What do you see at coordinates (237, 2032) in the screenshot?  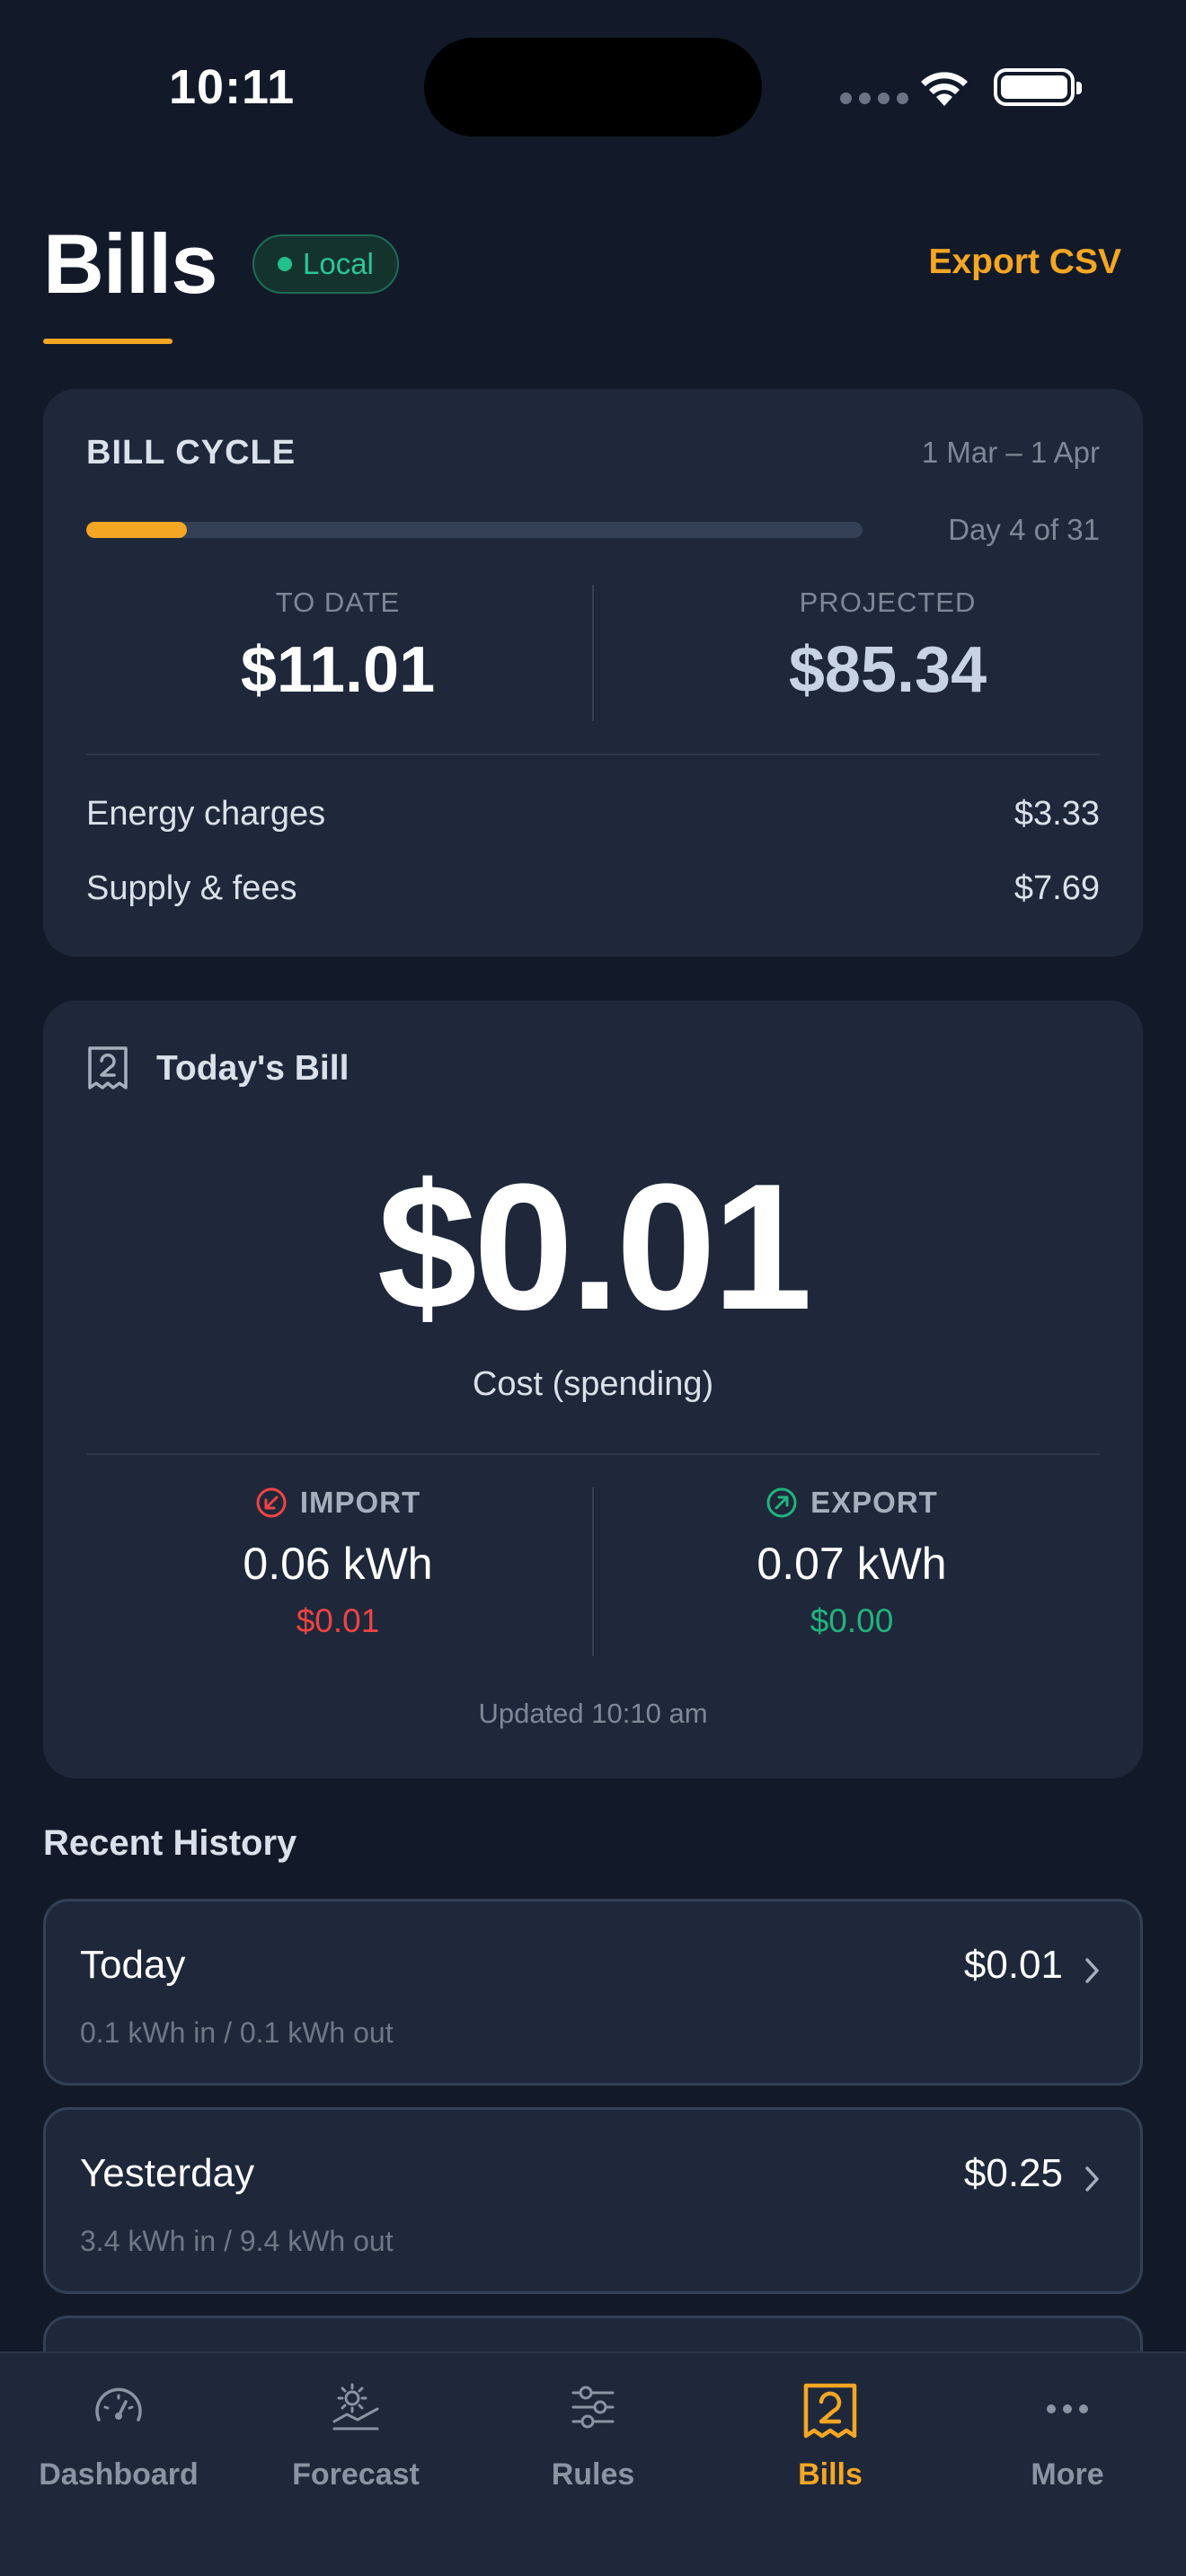 I see `history-item-detail: 0.1 kWh in / 0.1 kWh out` at bounding box center [237, 2032].